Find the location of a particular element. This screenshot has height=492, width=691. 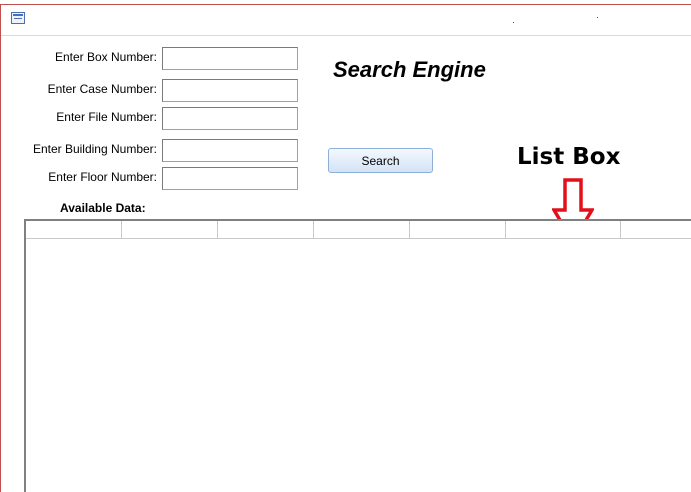

floor-number-label: Enter Floor Number: is located at coordinates (102, 177).